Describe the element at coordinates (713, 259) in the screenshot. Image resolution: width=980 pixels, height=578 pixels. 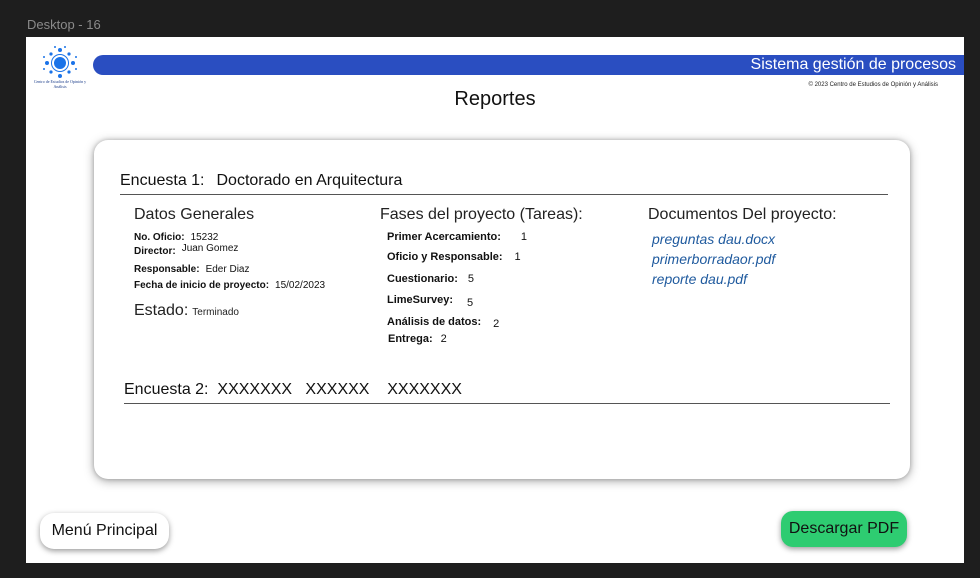
I see `document-link: primerborradaor.pdf` at that location.